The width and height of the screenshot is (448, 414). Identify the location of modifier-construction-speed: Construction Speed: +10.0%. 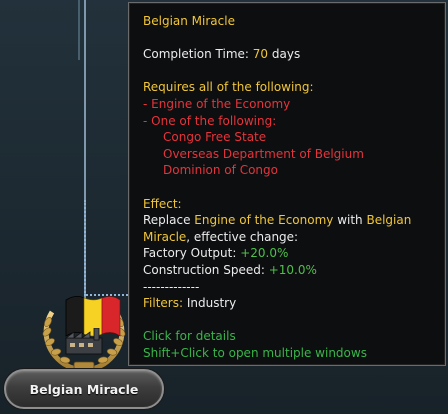
(287, 270).